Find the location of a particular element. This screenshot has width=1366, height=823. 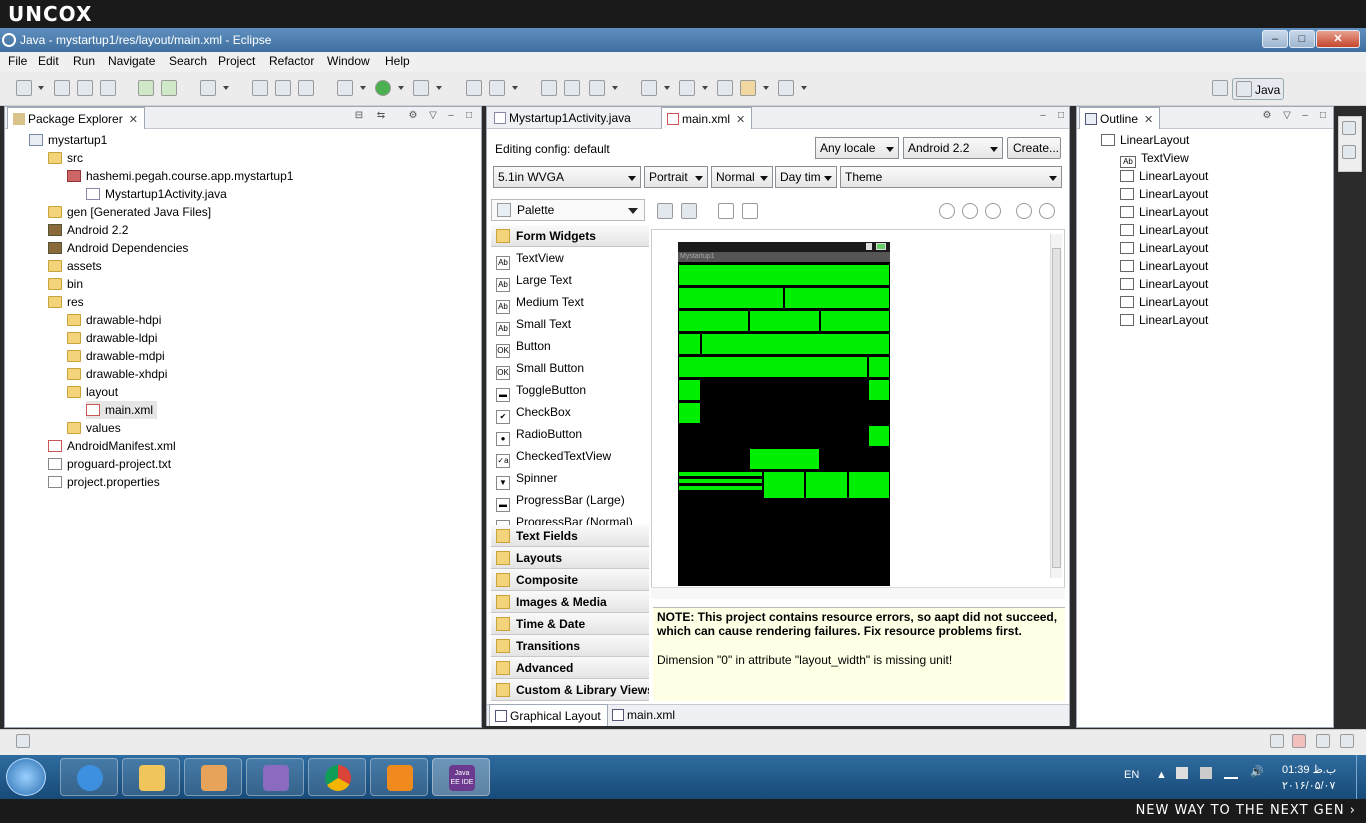

canvas-vertical-scrollbar is located at coordinates (1056, 406).